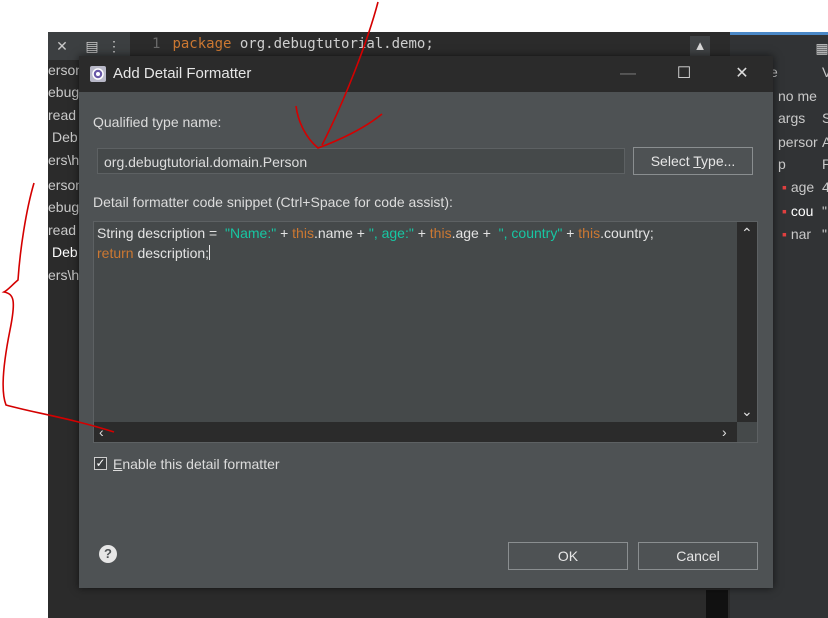 This screenshot has width=828, height=618. What do you see at coordinates (791, 118) in the screenshot?
I see `variable-name: args` at bounding box center [791, 118].